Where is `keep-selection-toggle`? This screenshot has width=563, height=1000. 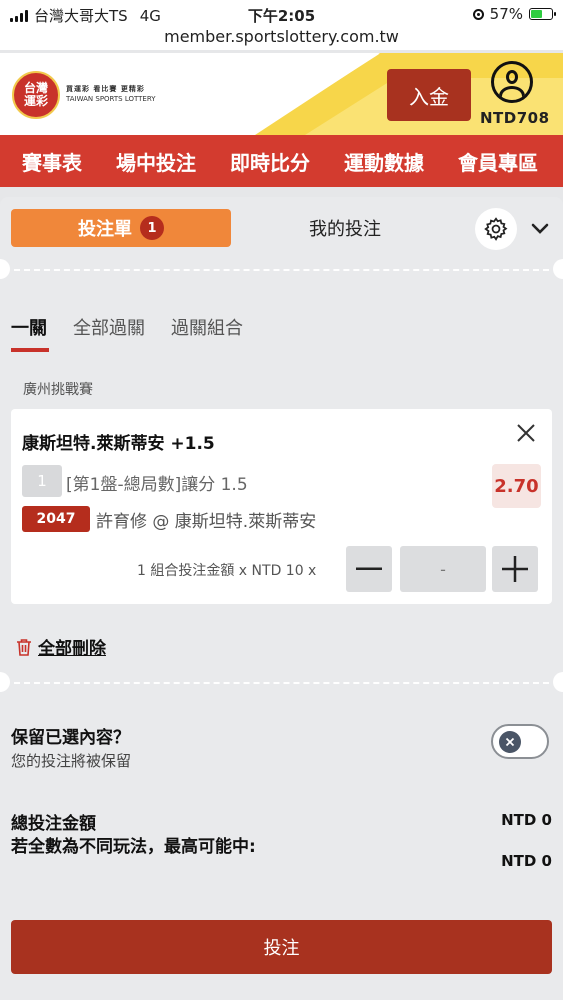
keep-selection-toggle is located at coordinates (520, 741).